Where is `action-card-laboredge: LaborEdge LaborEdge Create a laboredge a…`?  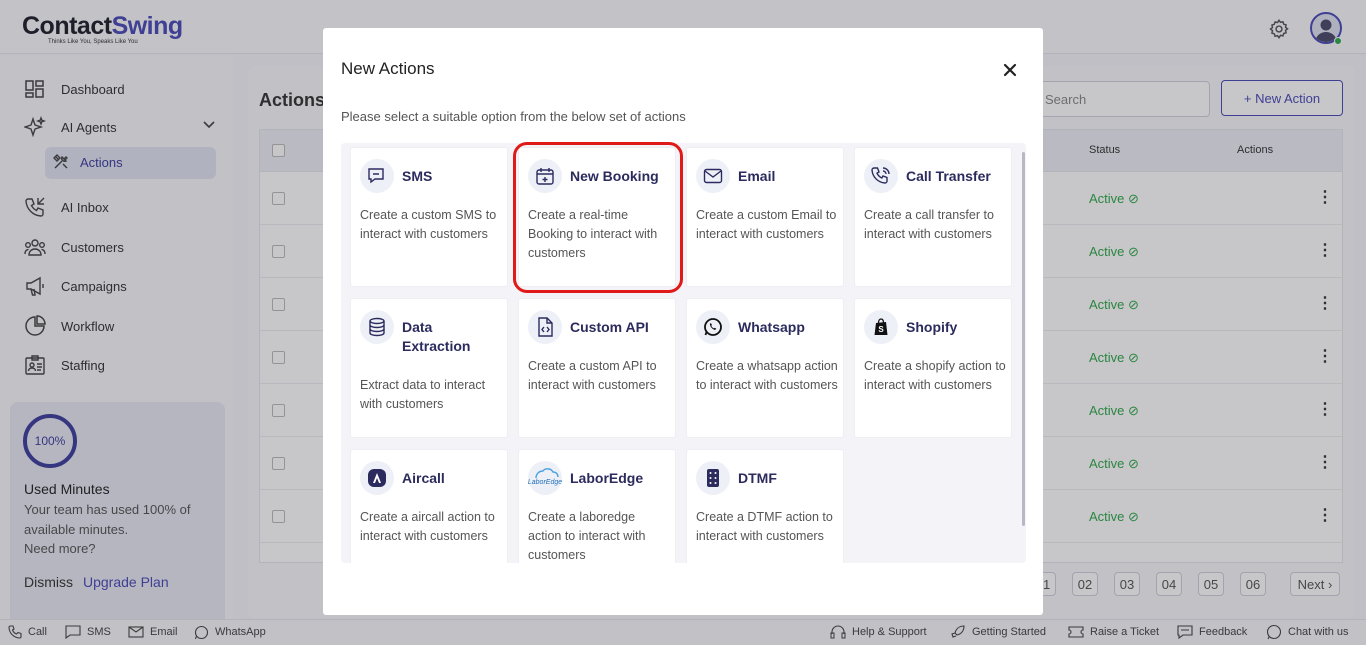
action-card-laboredge: LaborEdge LaborEdge Create a laboredge a… is located at coordinates (597, 506).